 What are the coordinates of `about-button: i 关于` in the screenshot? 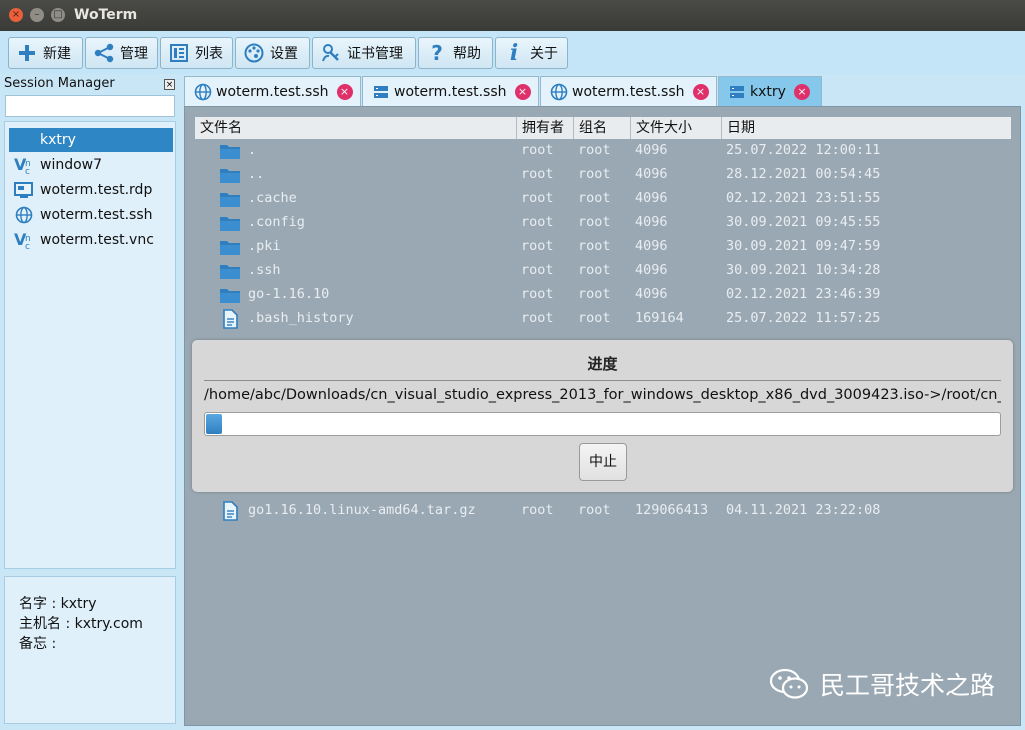 It's located at (531, 53).